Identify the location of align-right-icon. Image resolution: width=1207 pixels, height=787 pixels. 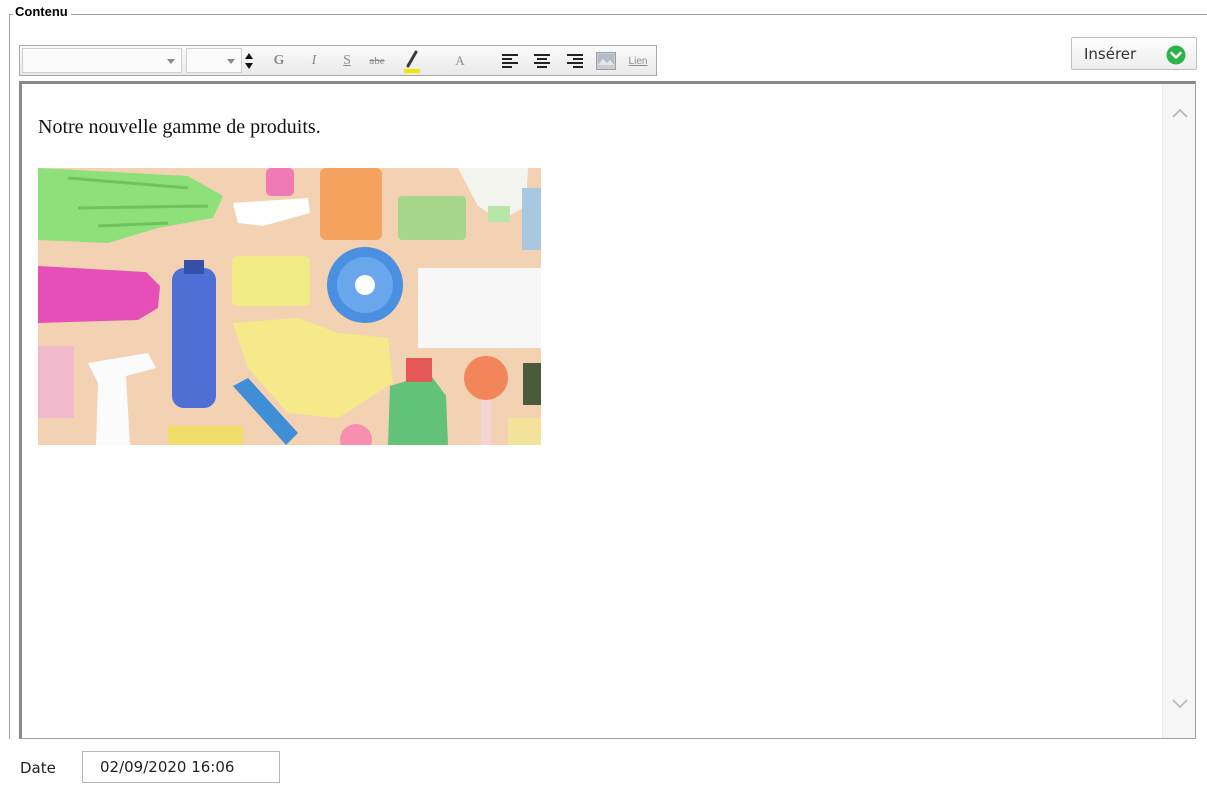
(575, 61).